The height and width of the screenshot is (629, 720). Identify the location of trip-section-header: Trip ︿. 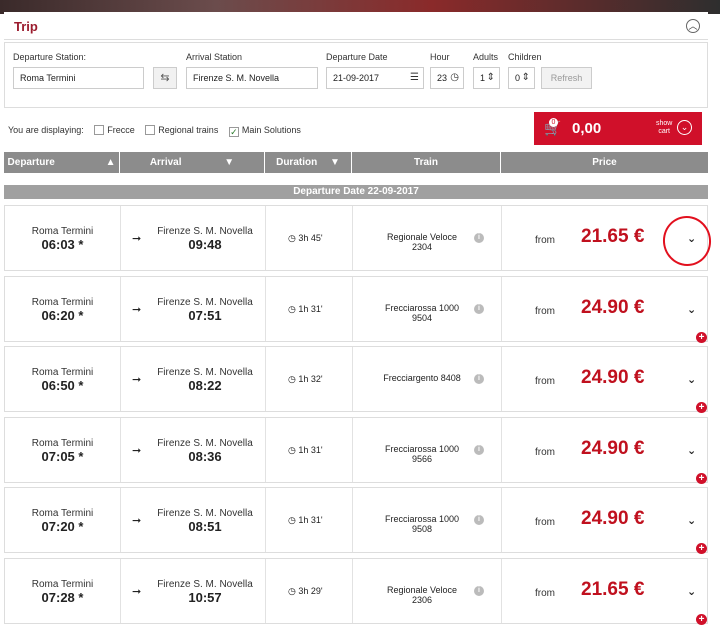
(356, 26).